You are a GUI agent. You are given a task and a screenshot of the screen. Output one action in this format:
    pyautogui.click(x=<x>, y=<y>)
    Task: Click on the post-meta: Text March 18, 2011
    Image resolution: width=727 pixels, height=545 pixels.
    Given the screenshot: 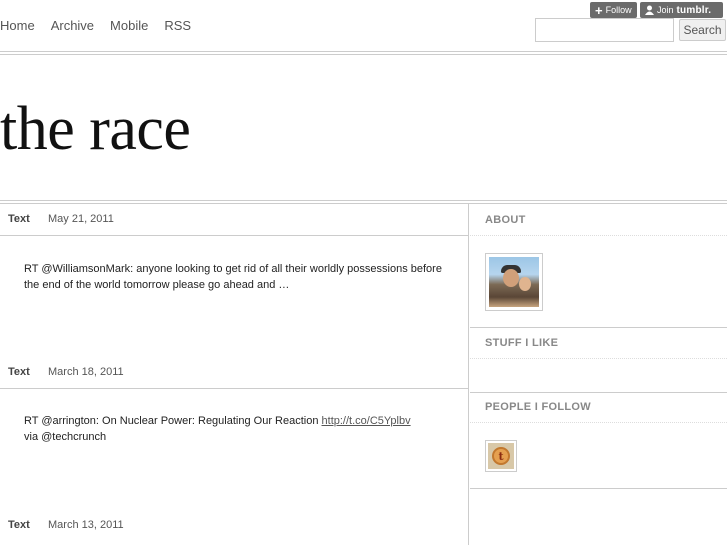 What is the action you would take?
    pyautogui.click(x=234, y=373)
    